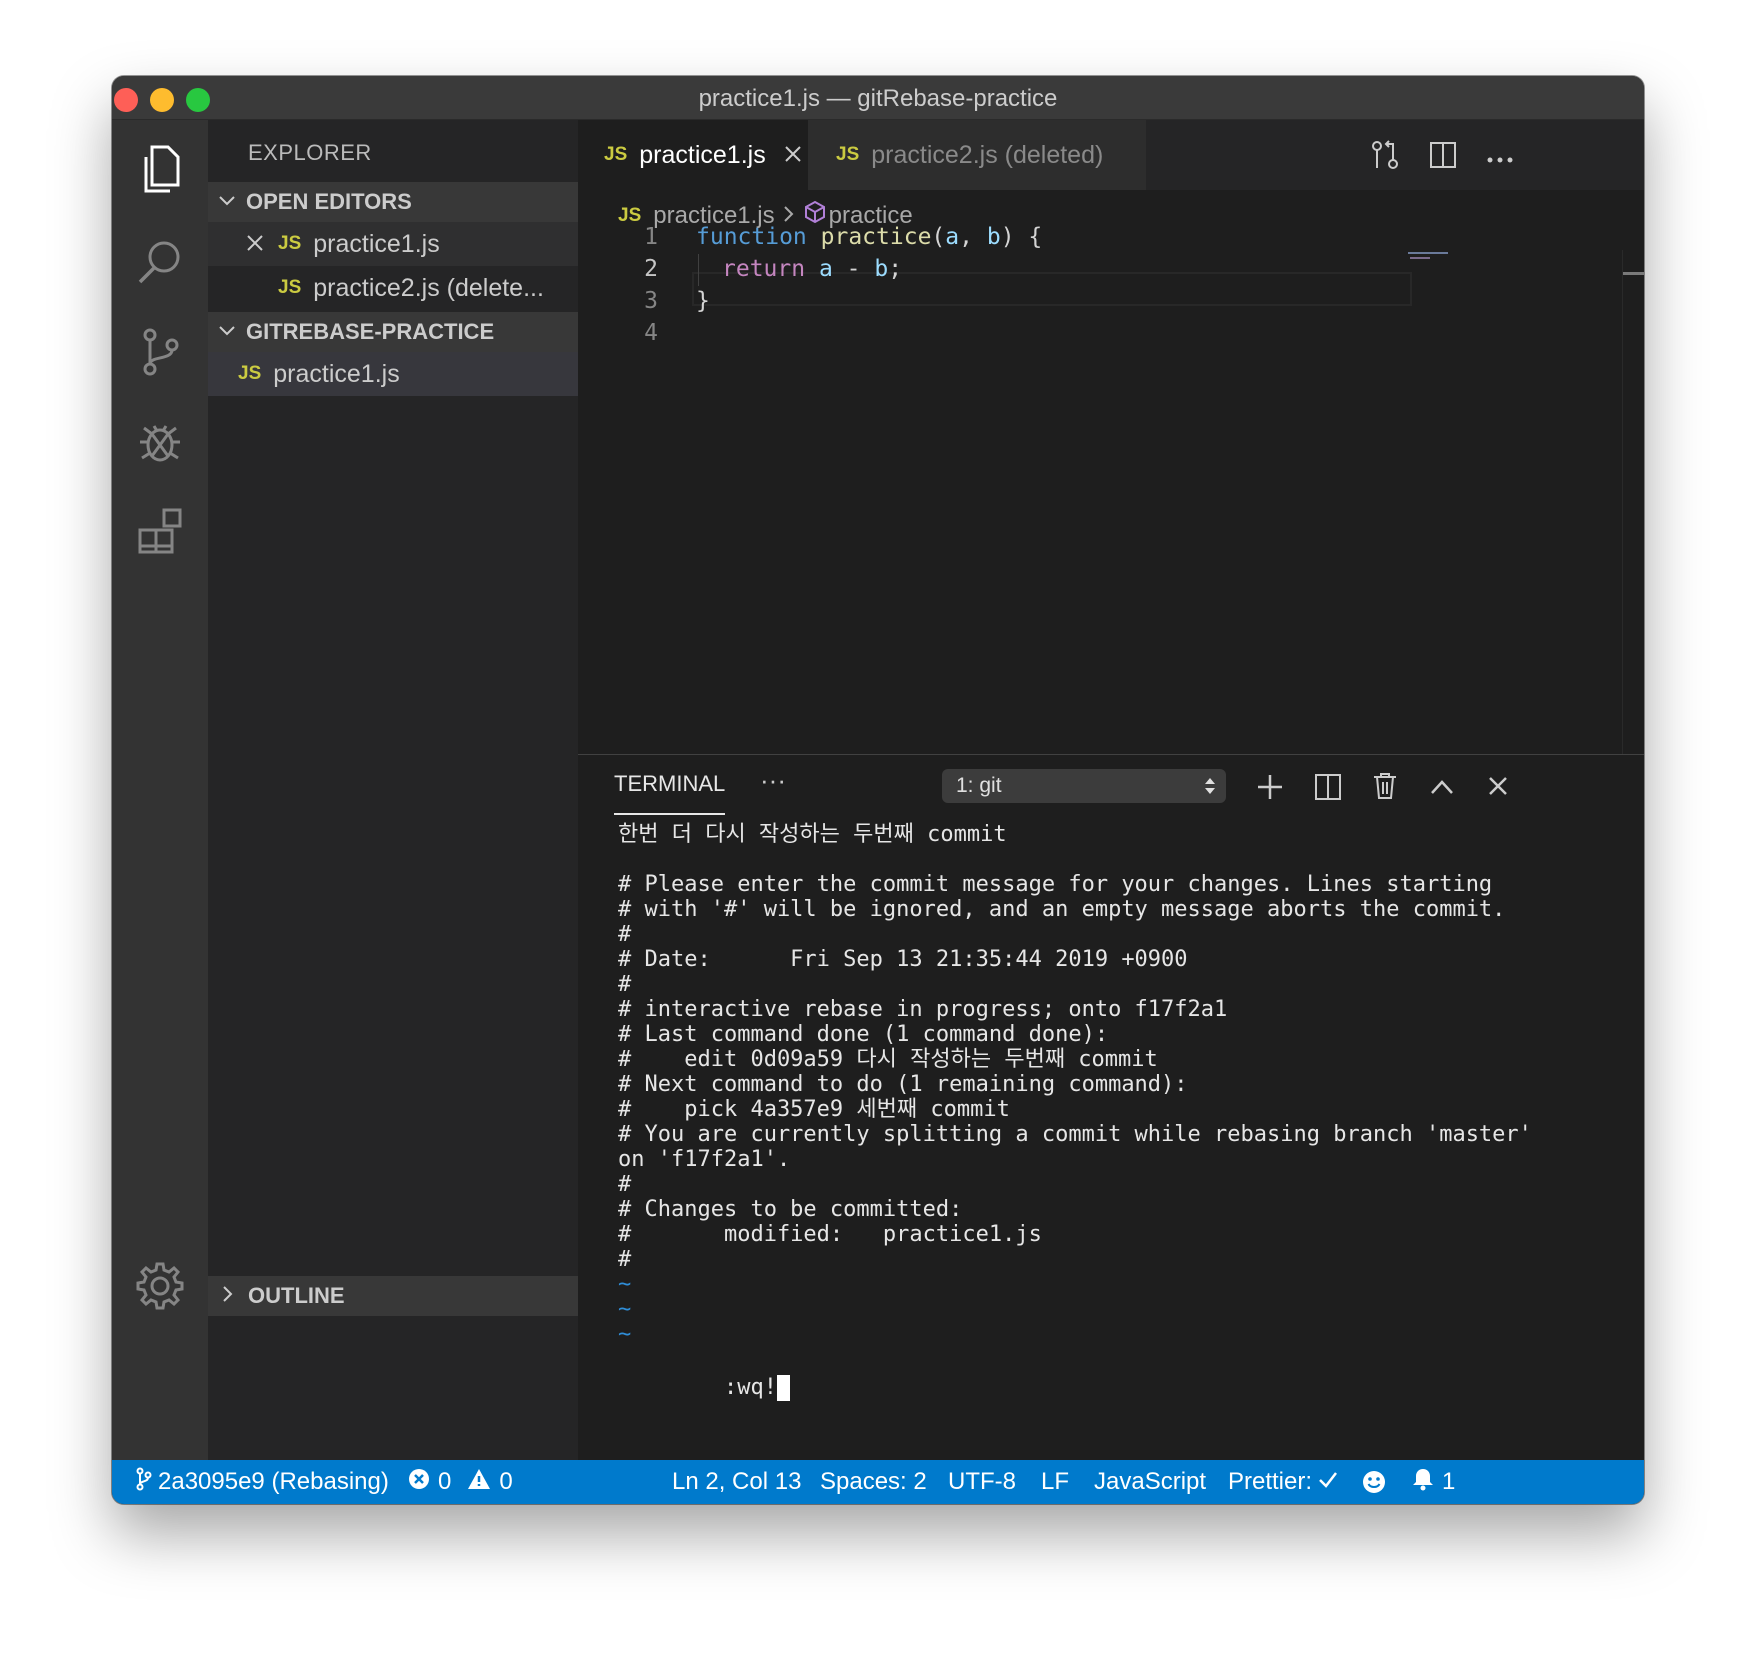  Describe the element at coordinates (376, 243) in the screenshot. I see `open-editor-name: practice1.js` at that location.